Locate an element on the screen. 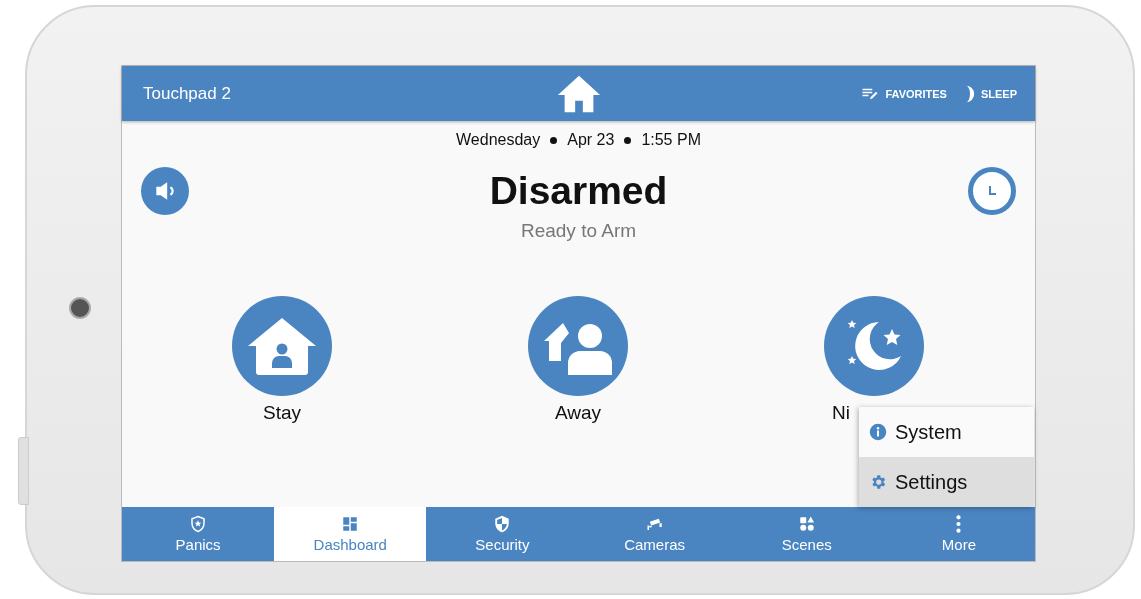 This screenshot has height=599, width=1141. shapes-icon is located at coordinates (806, 524).